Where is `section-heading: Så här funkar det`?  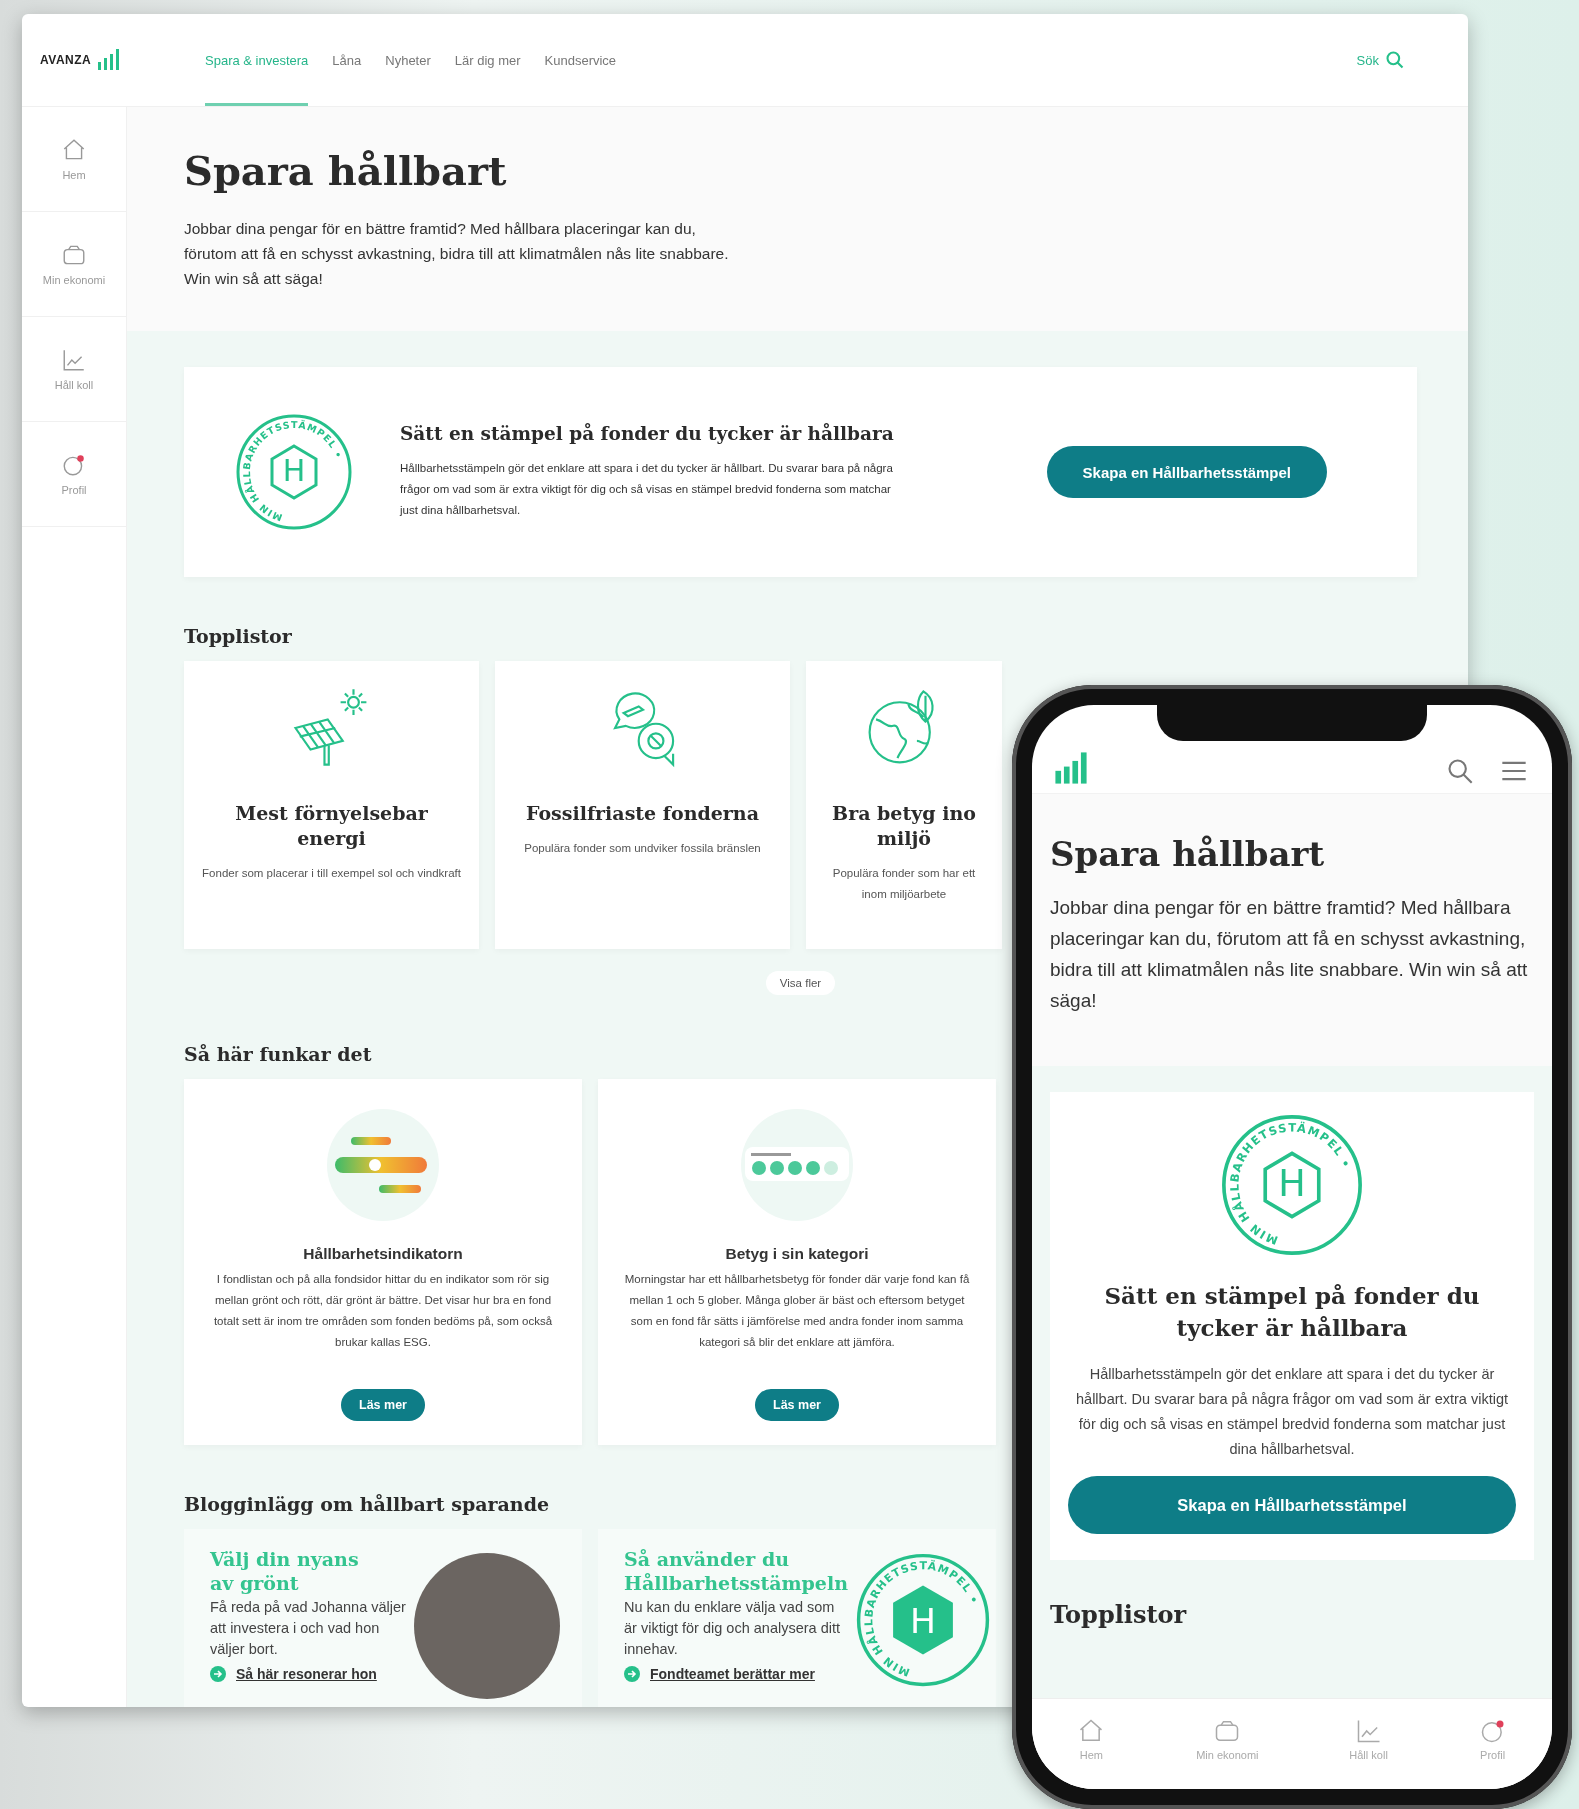
section-heading: Så här funkar det is located at coordinates (278, 1054).